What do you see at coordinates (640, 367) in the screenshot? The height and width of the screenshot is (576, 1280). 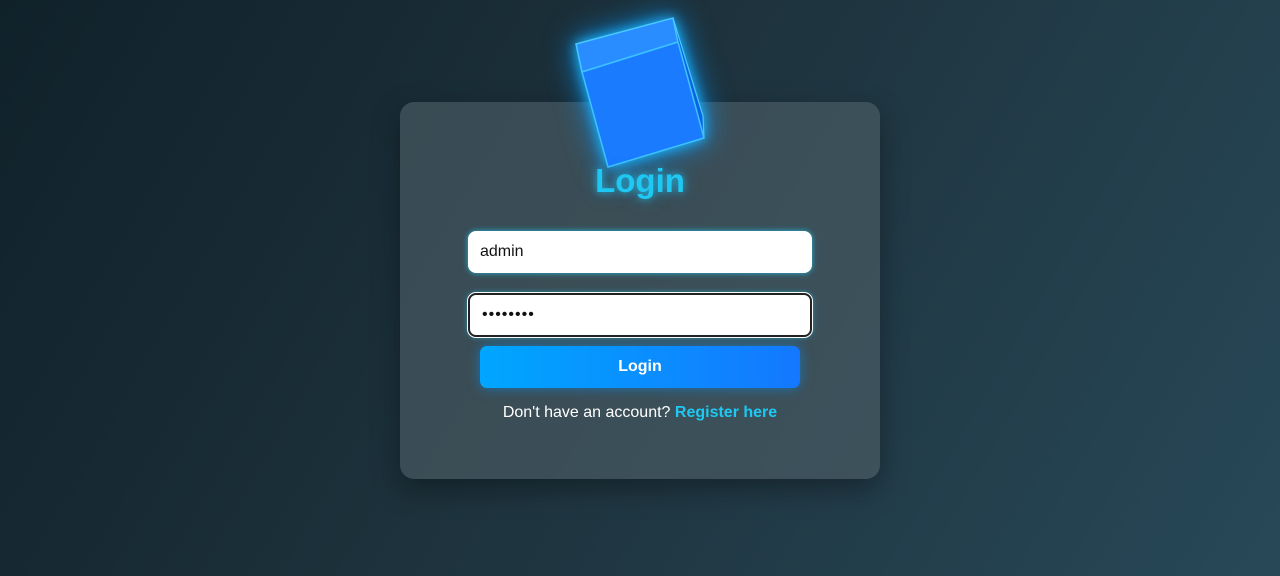 I see `login-button: Login` at bounding box center [640, 367].